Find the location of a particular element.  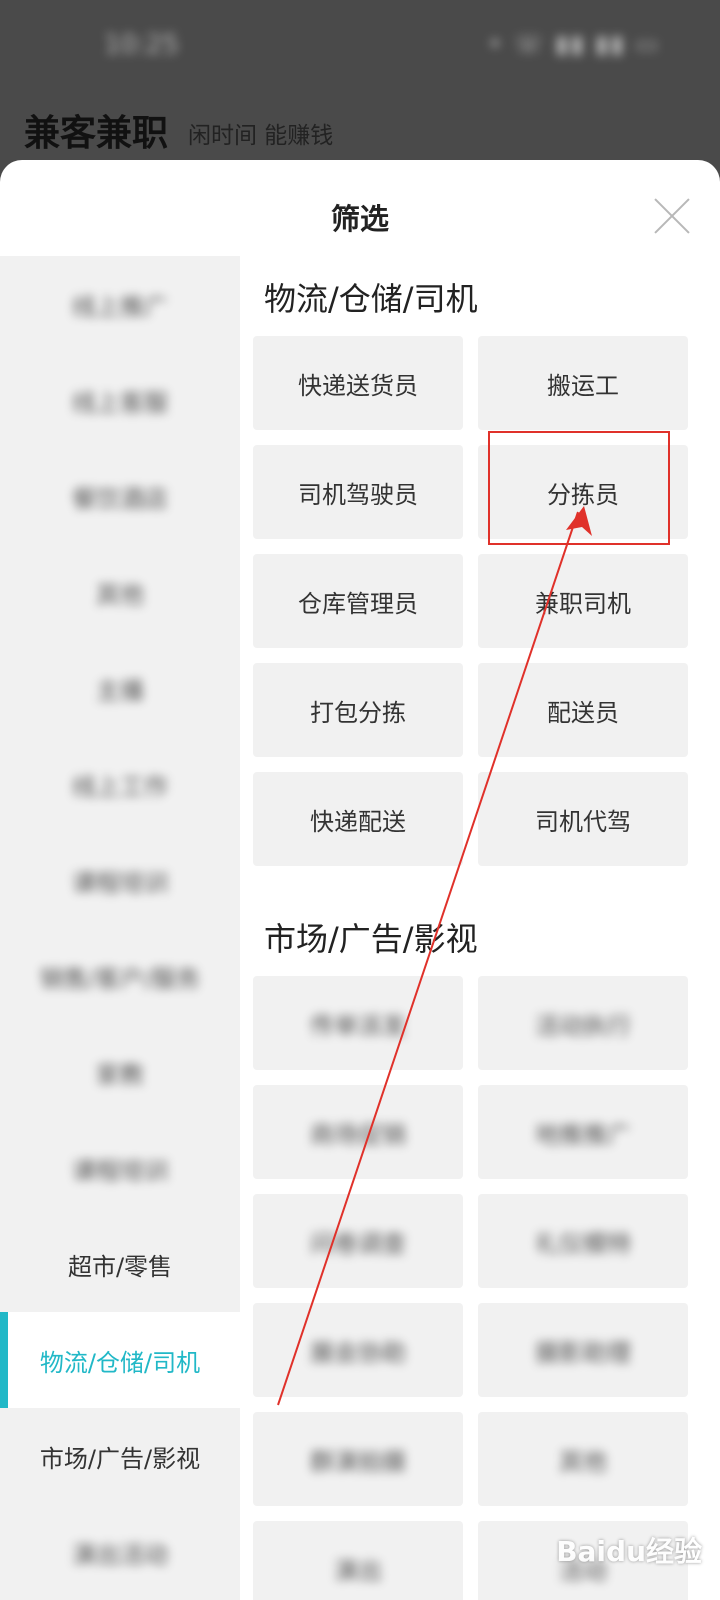

tag-button: 快递配送 is located at coordinates (358, 819).